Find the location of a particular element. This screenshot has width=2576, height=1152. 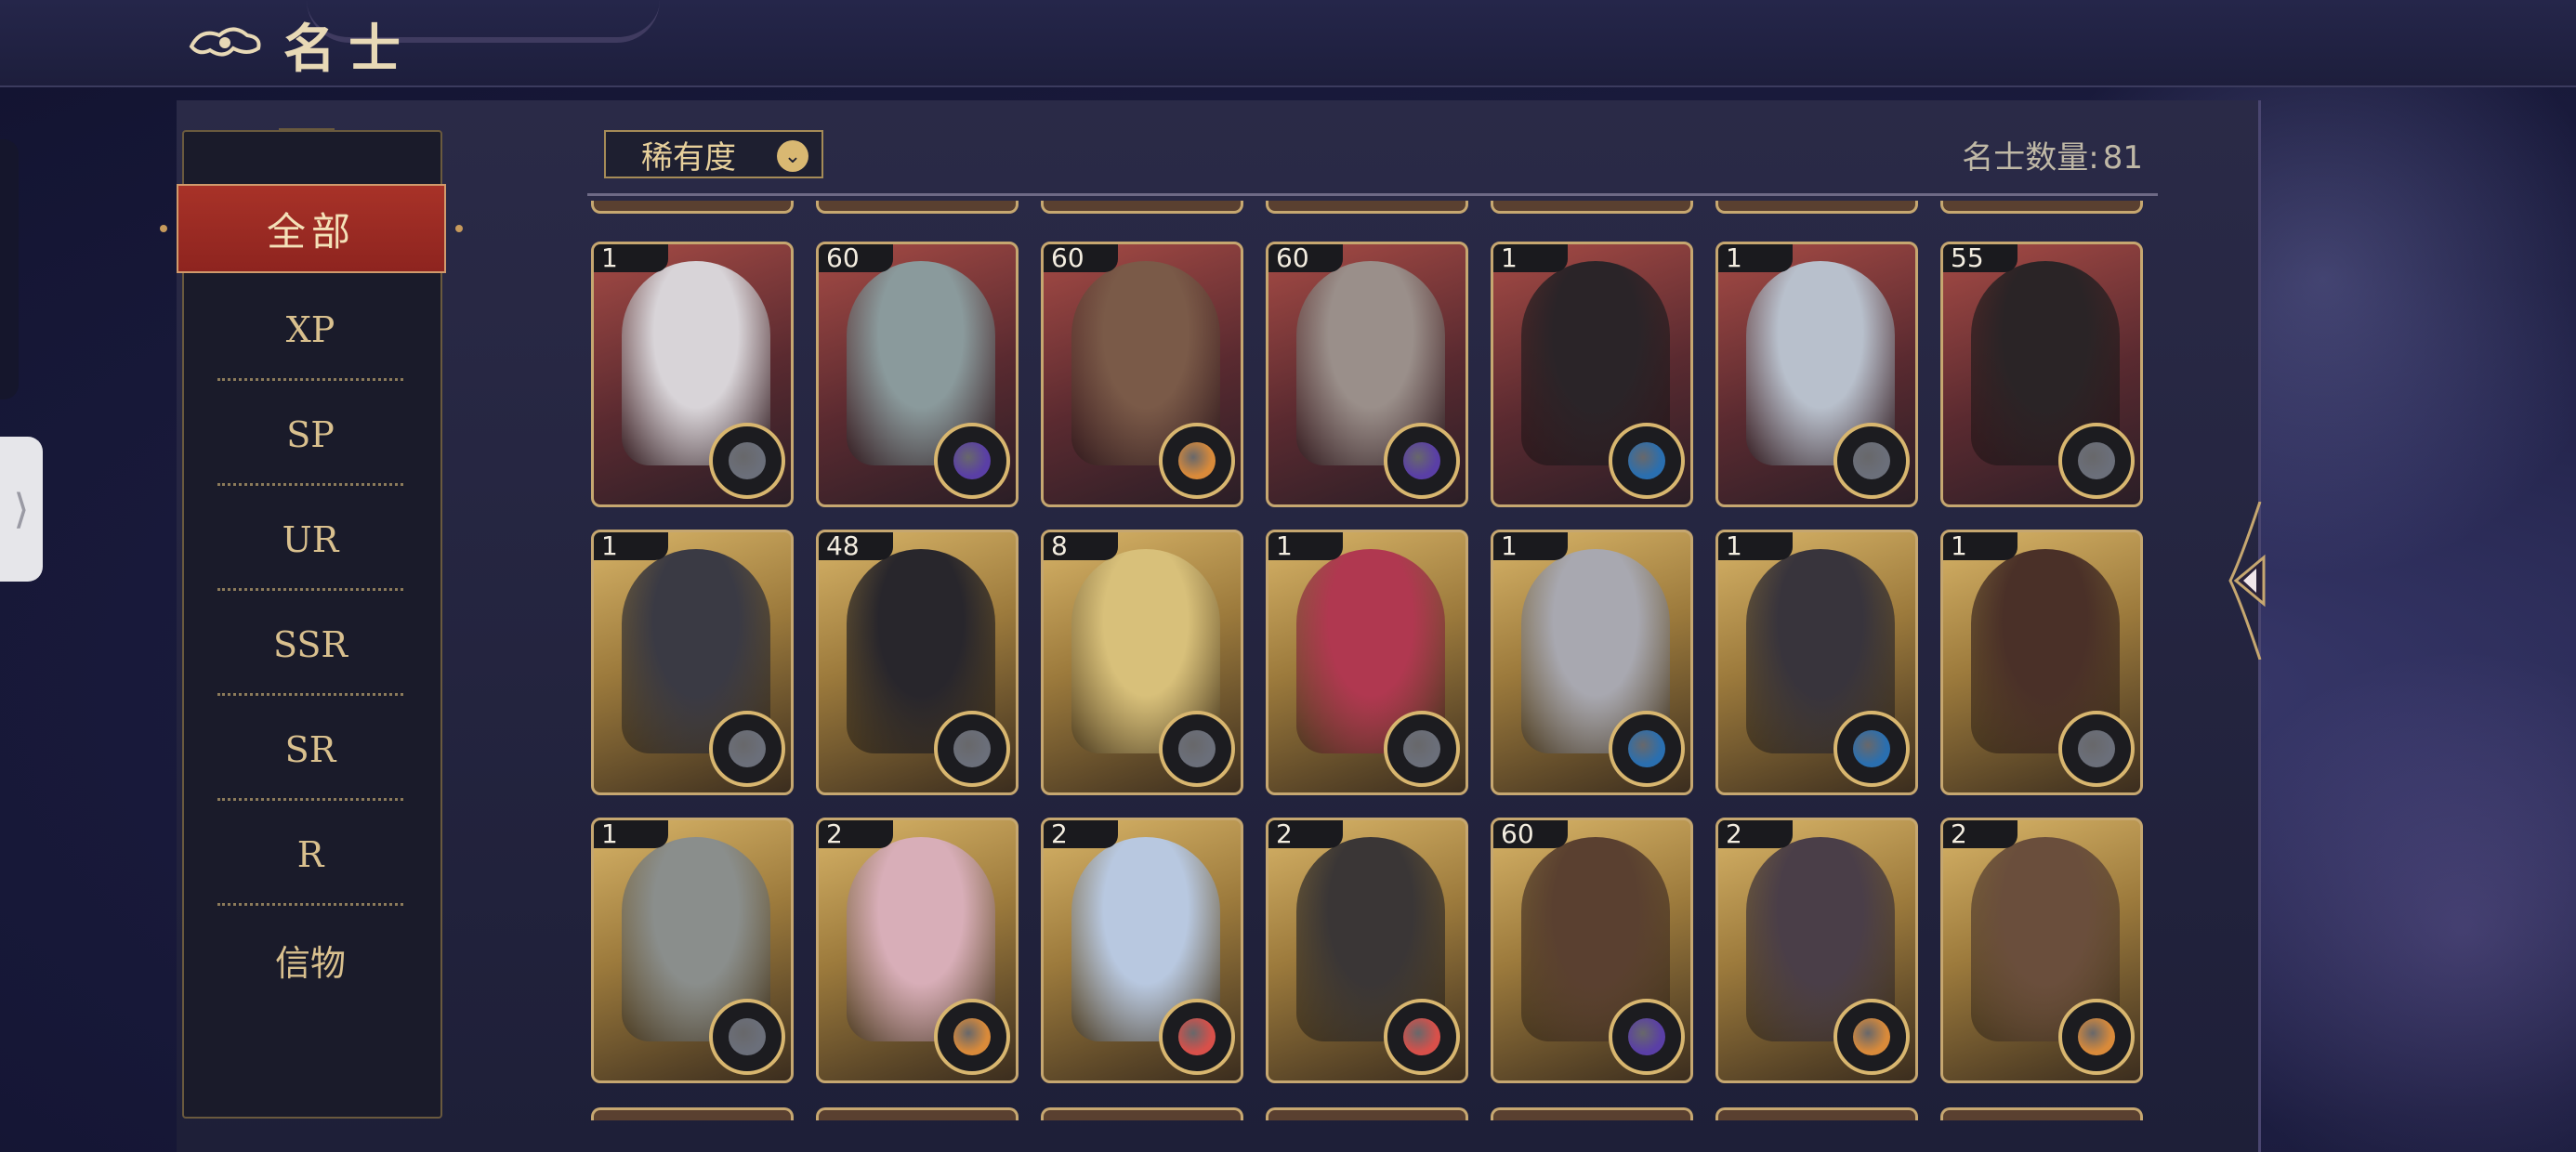

filter-label: R is located at coordinates (310, 854).